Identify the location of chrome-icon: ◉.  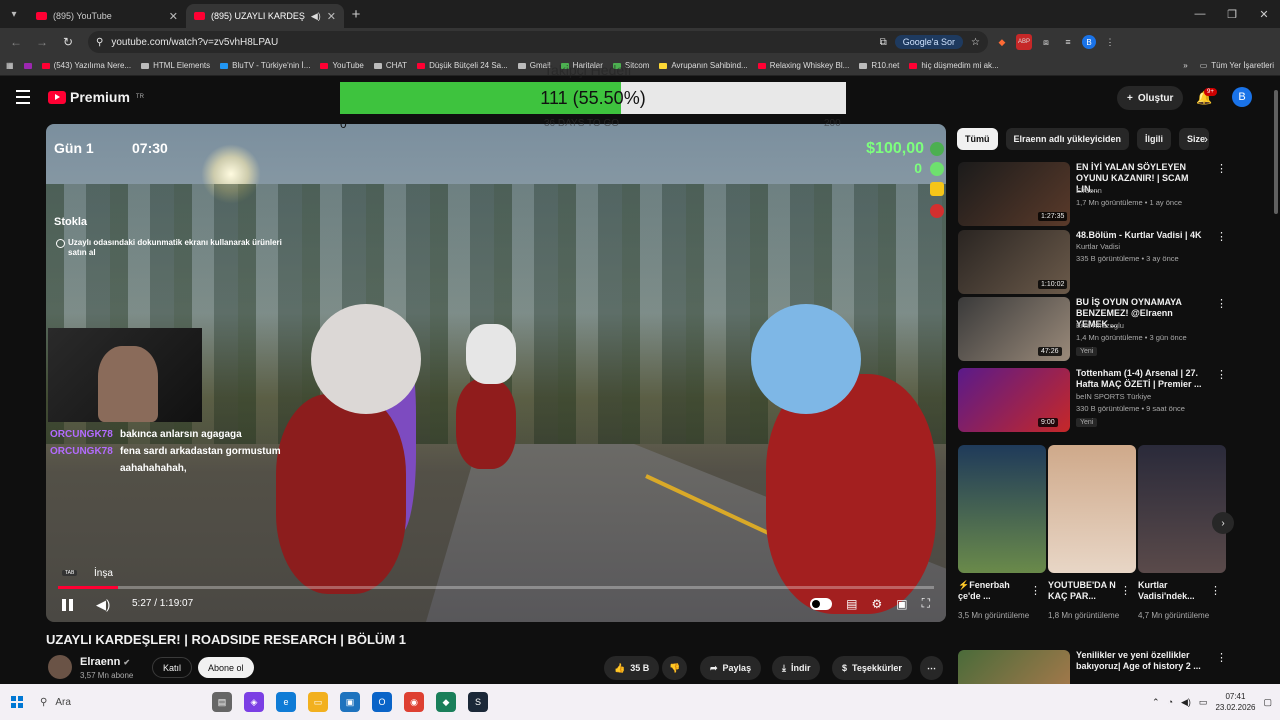
(414, 702).